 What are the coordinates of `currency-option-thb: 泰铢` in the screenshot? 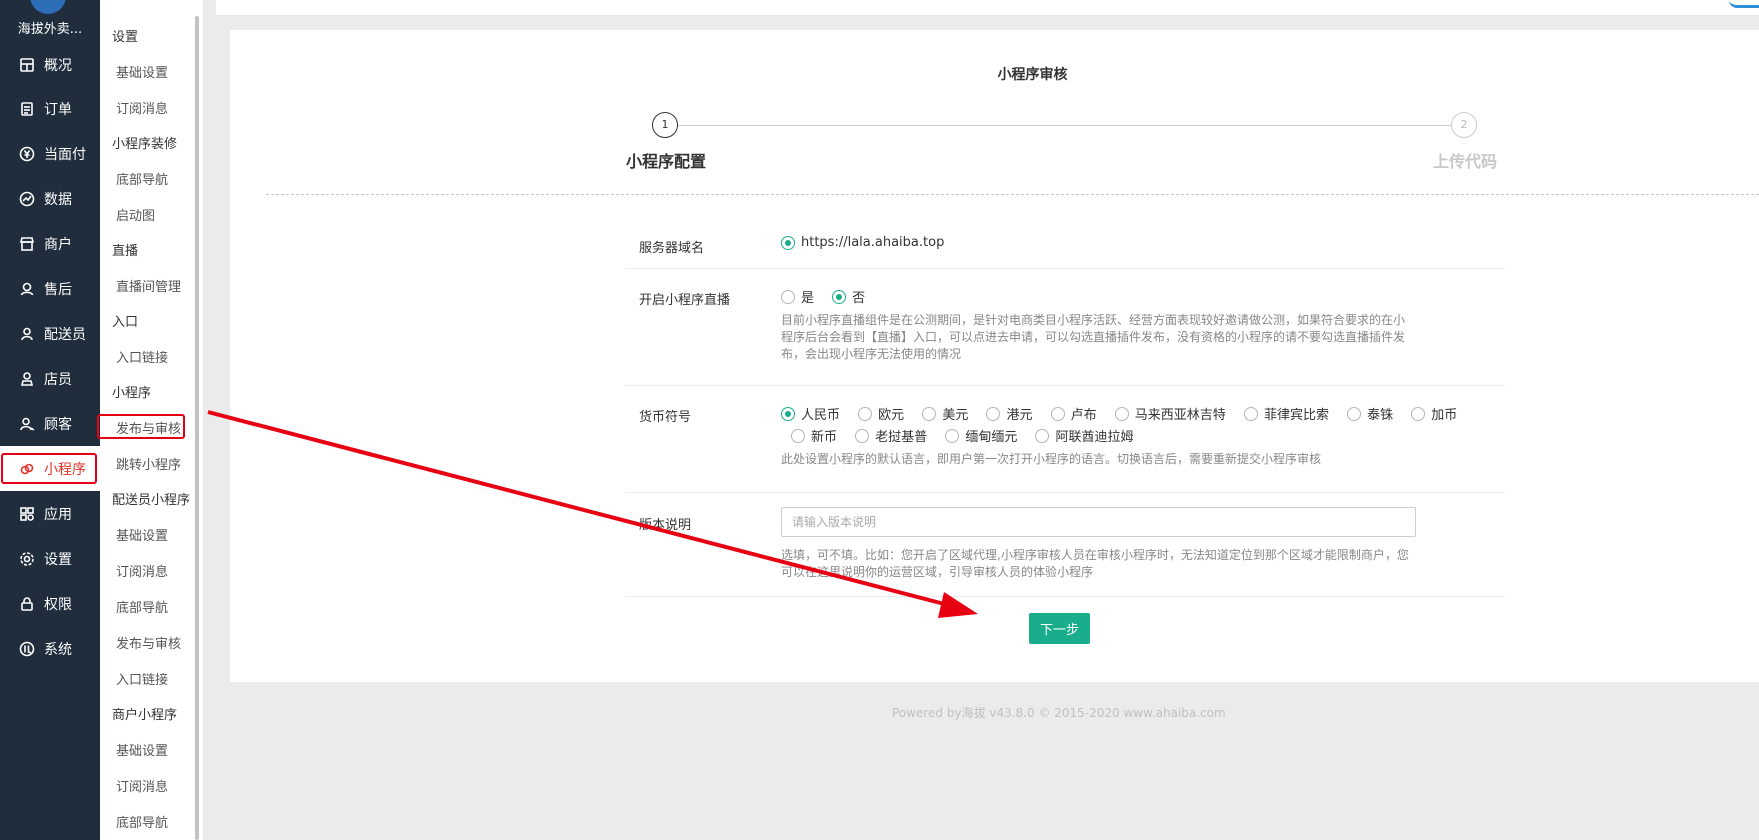 It's located at (1370, 413).